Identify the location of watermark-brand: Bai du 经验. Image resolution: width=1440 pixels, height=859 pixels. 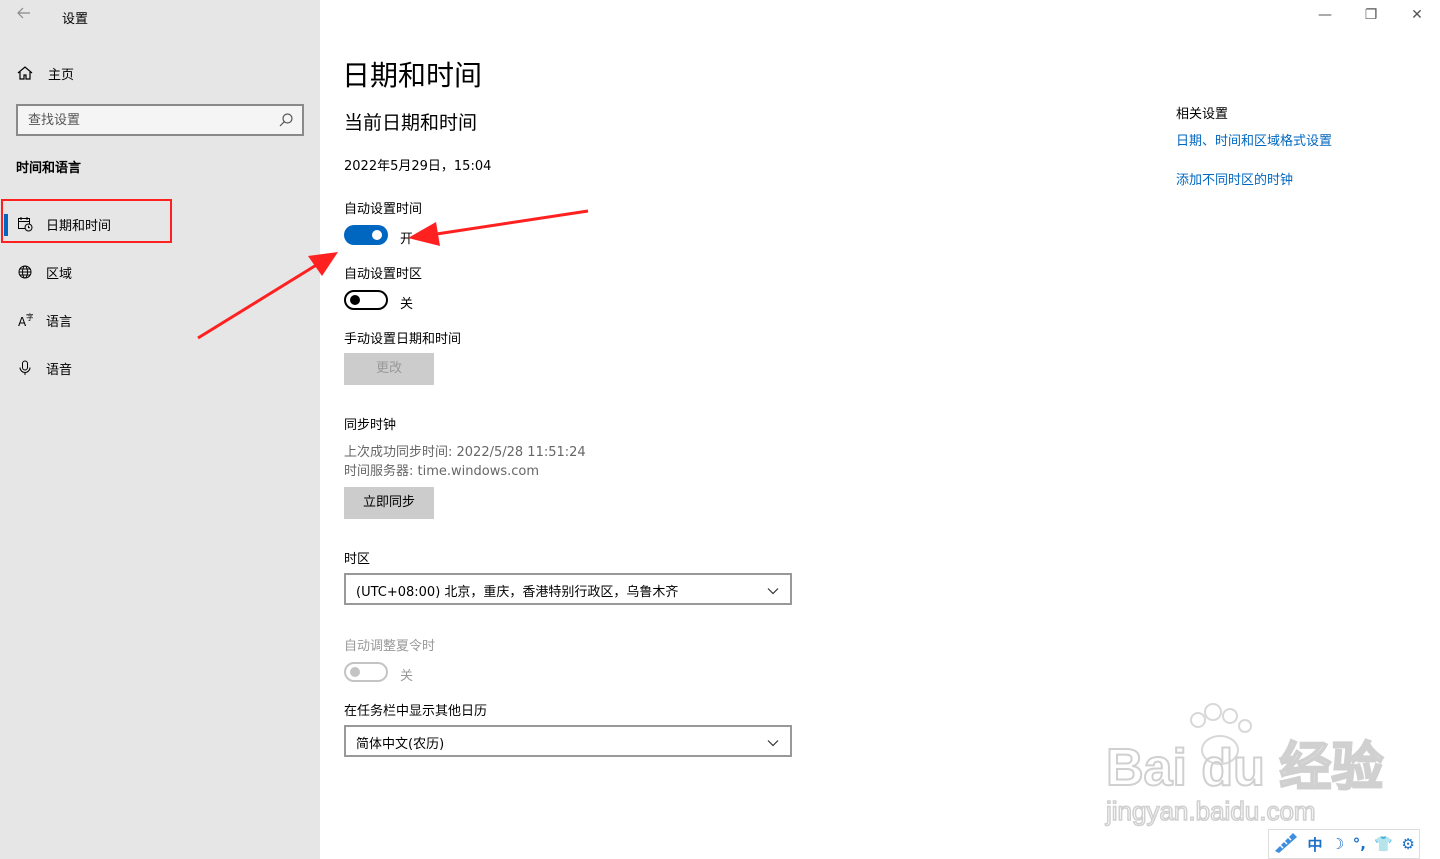
(1244, 768).